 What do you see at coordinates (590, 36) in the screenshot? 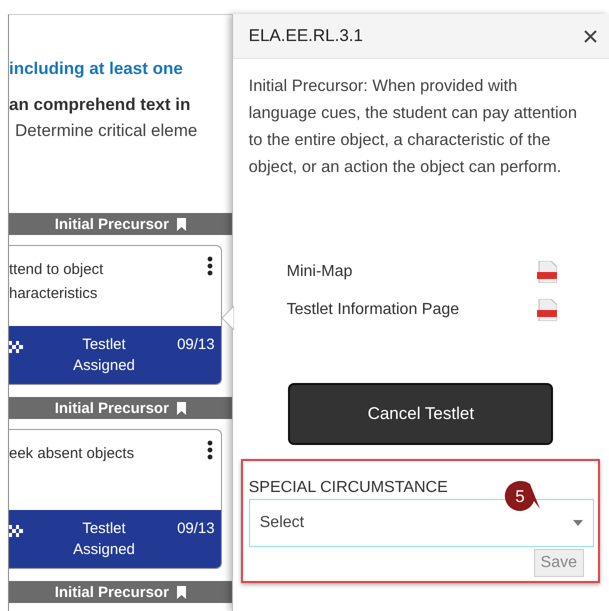
I see `close-icon` at bounding box center [590, 36].